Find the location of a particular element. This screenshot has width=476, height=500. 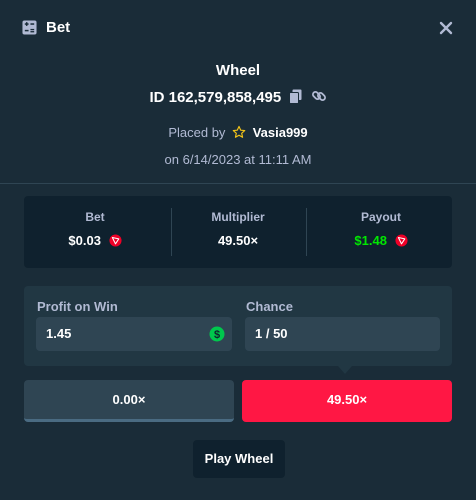

game-name: Wheel is located at coordinates (238, 70).